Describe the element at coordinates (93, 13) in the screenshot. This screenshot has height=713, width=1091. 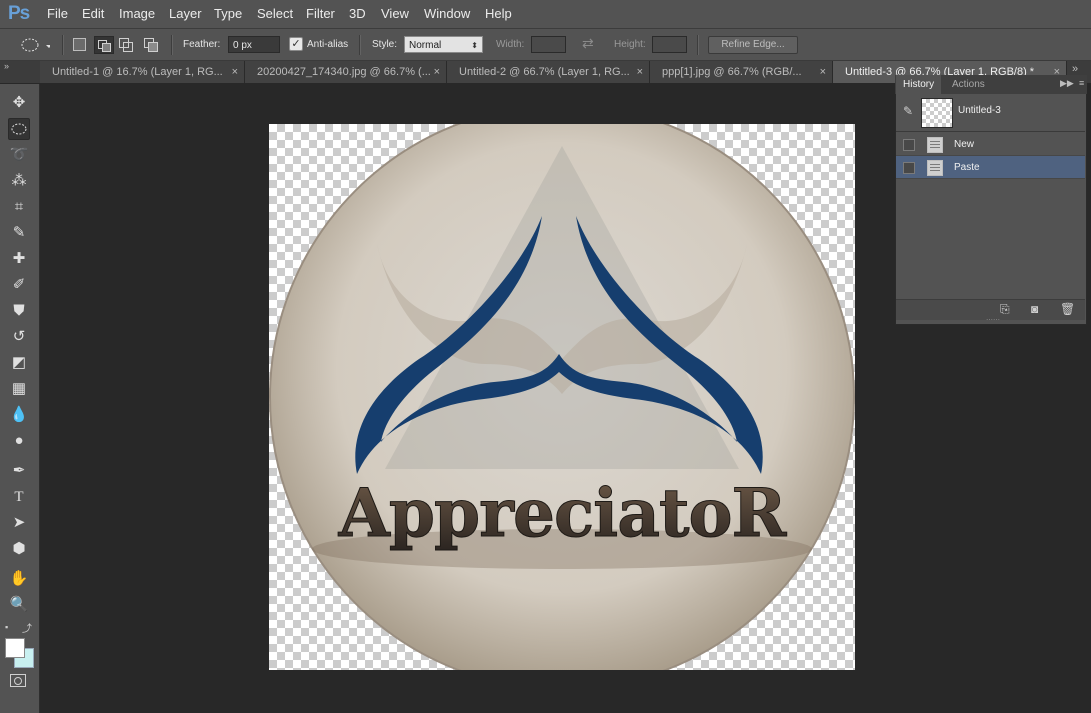
I see `menu-edit: Edit` at that location.